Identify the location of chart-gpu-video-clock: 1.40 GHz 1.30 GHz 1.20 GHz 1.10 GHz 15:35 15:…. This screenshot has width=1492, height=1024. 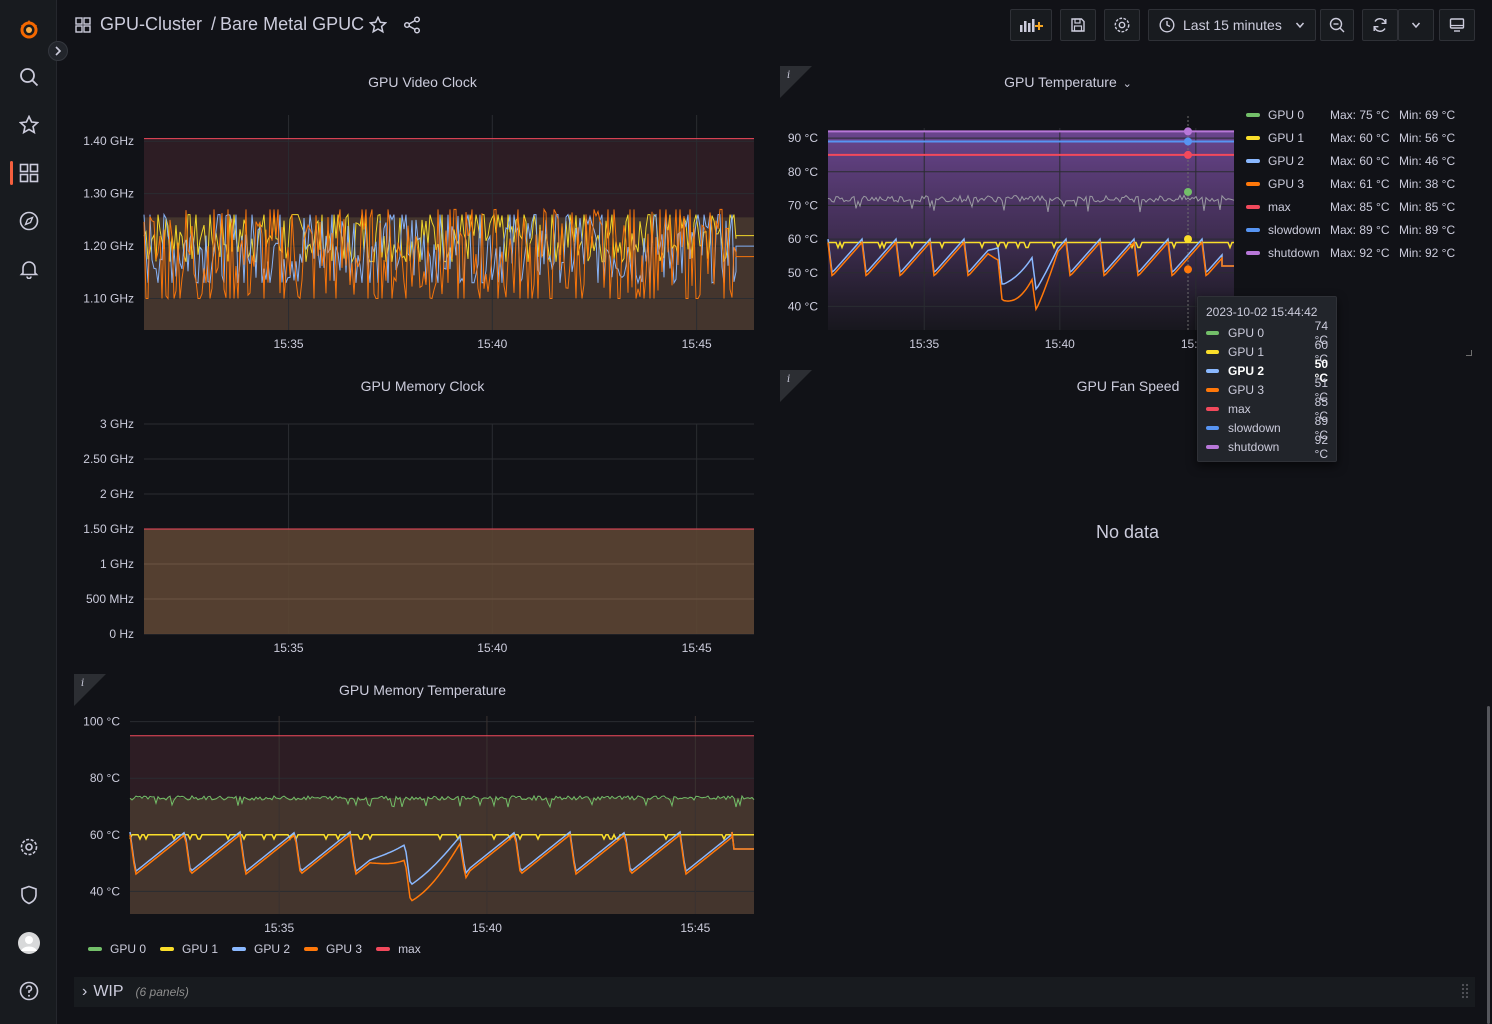
(422, 229).